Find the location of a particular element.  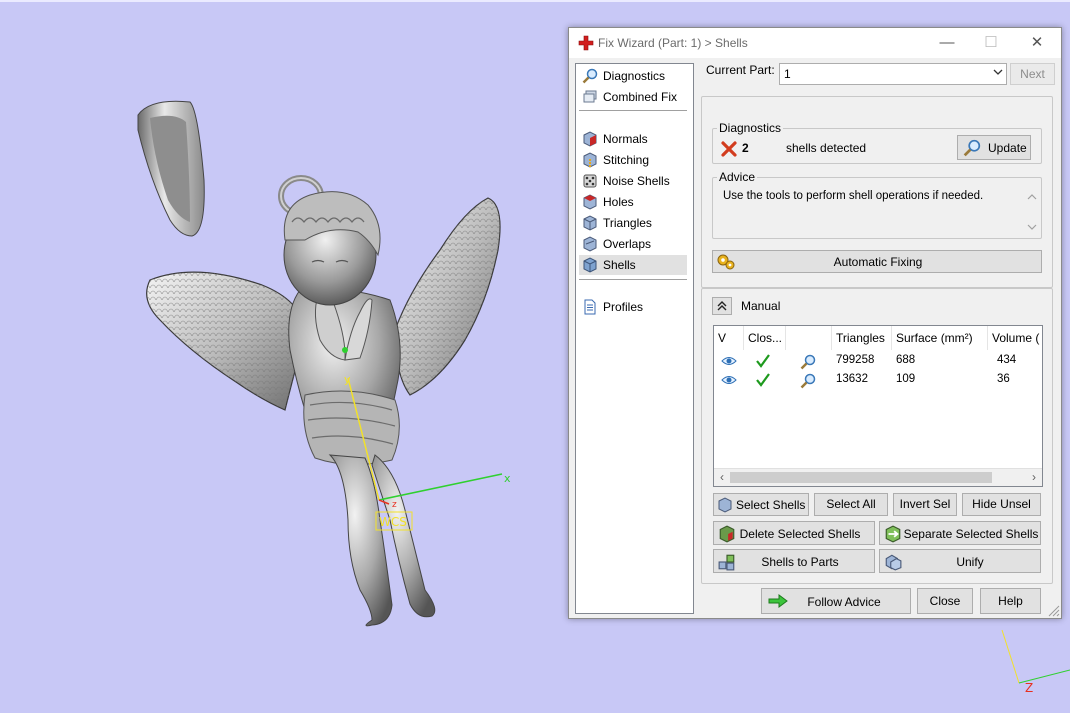

shell-count: 2 is located at coordinates (745, 148).